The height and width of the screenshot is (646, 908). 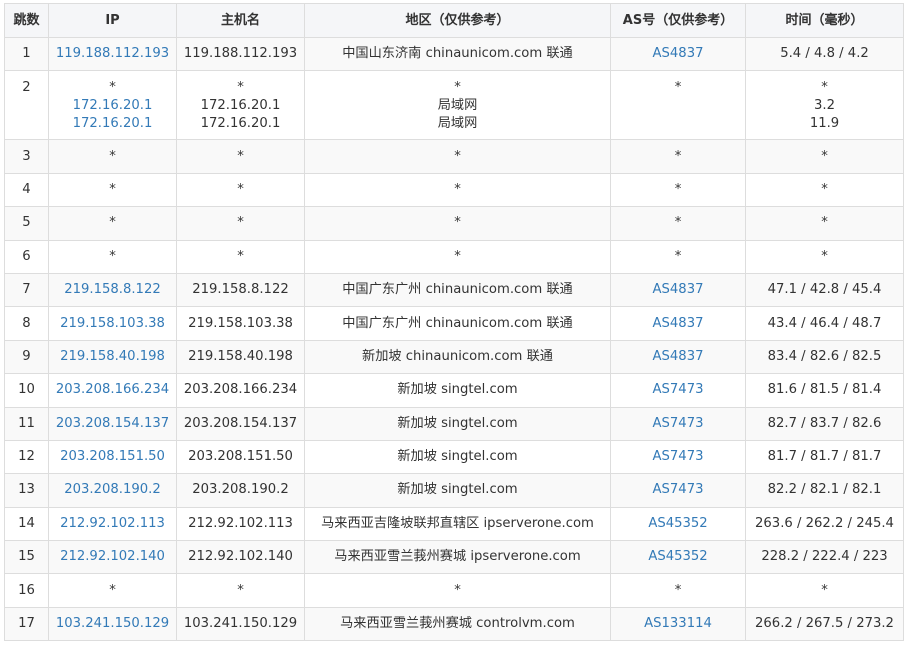 What do you see at coordinates (824, 223) in the screenshot?
I see `time-text: *` at bounding box center [824, 223].